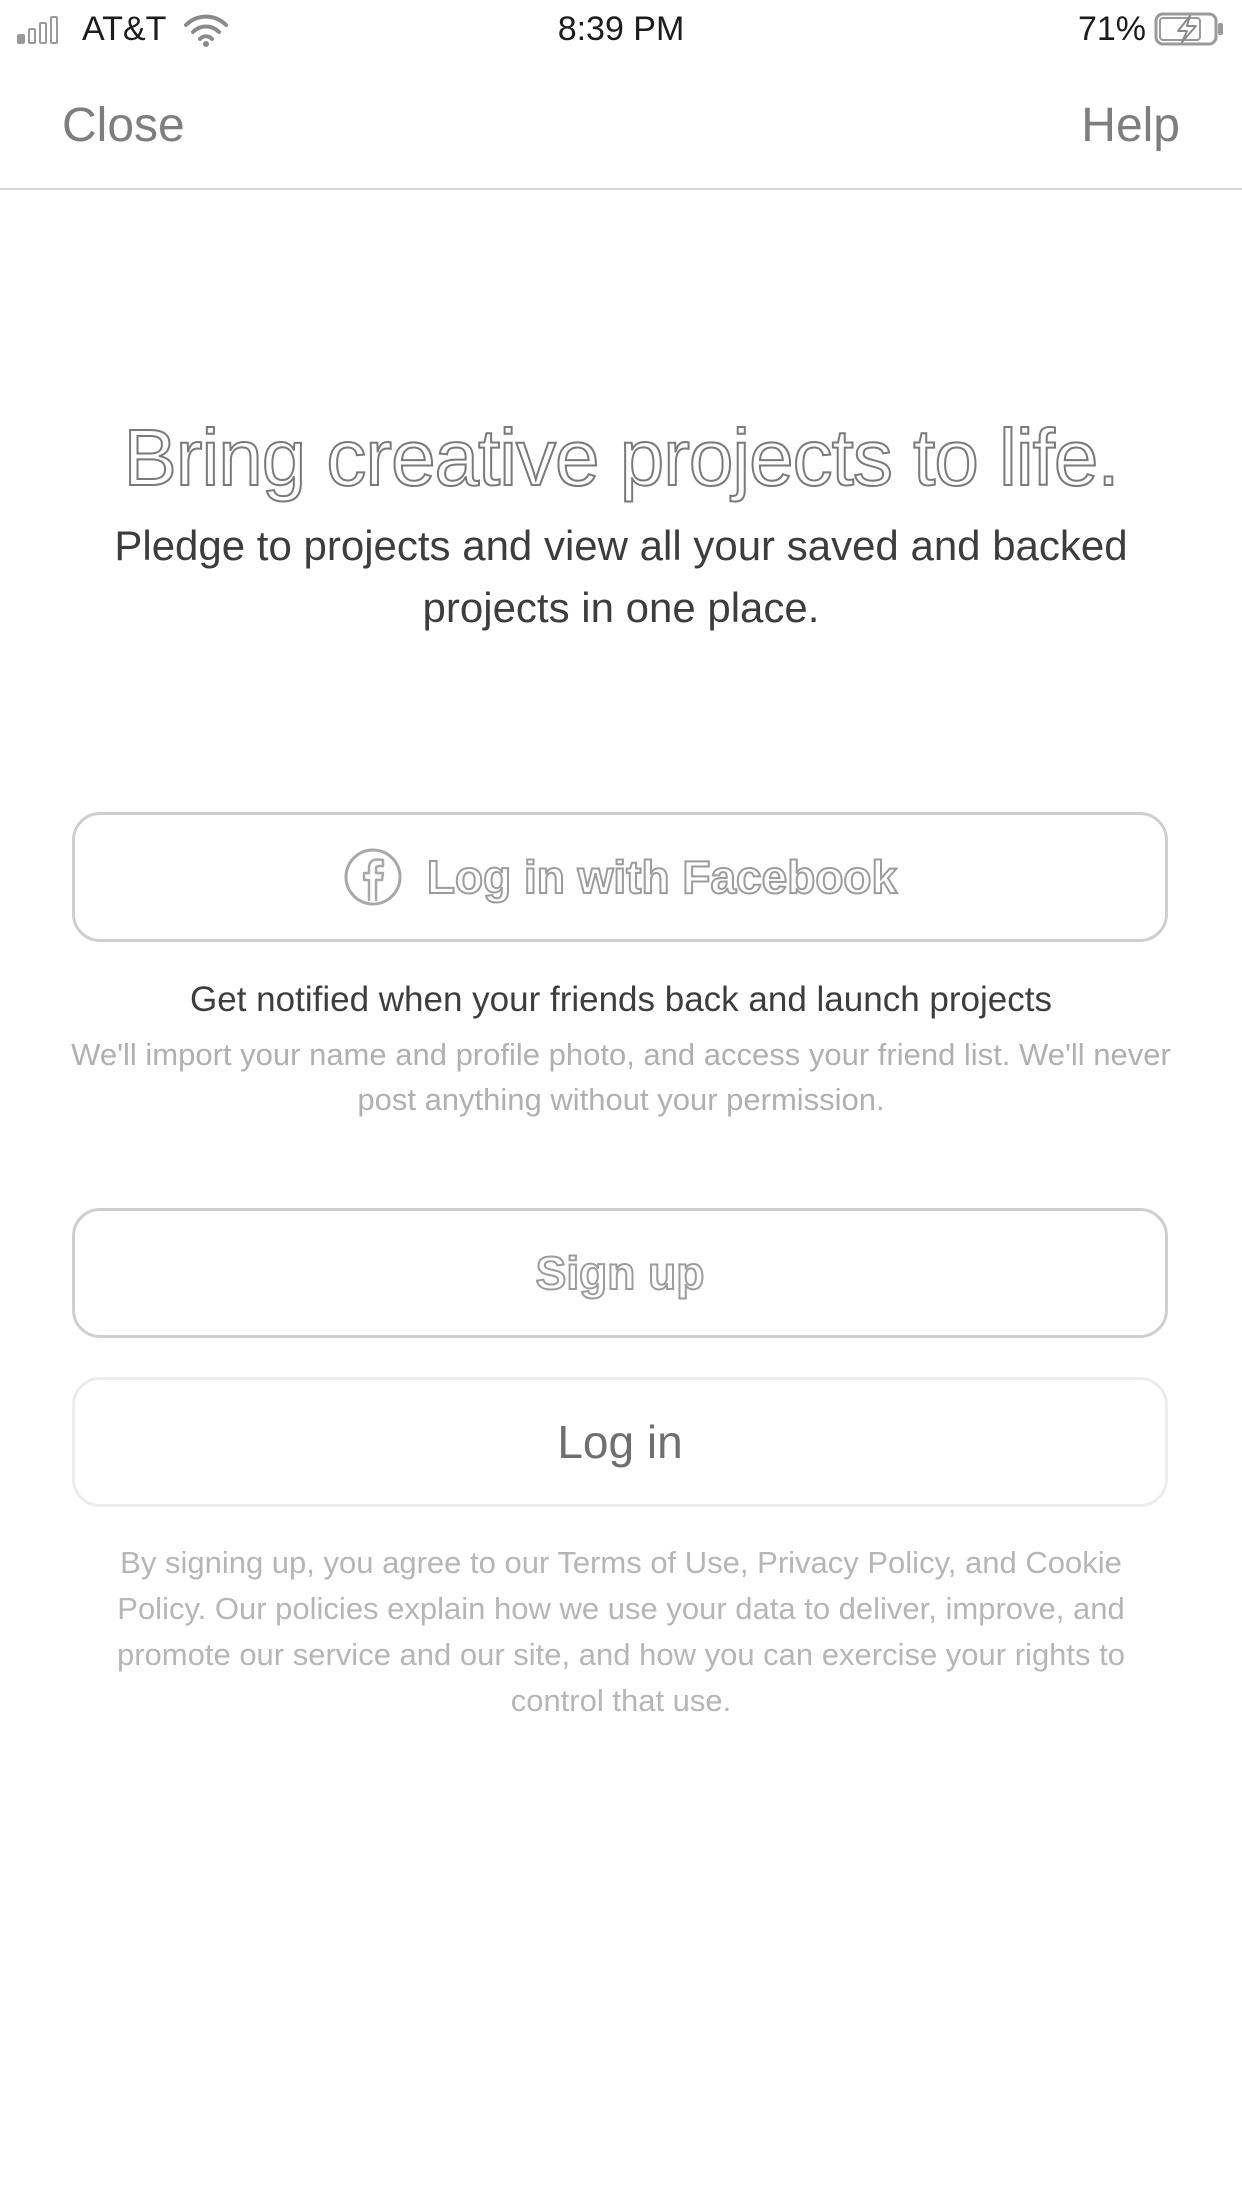 The image size is (1242, 2208). What do you see at coordinates (662, 877) in the screenshot?
I see `facebook-login-label: Log in with Facebook` at bounding box center [662, 877].